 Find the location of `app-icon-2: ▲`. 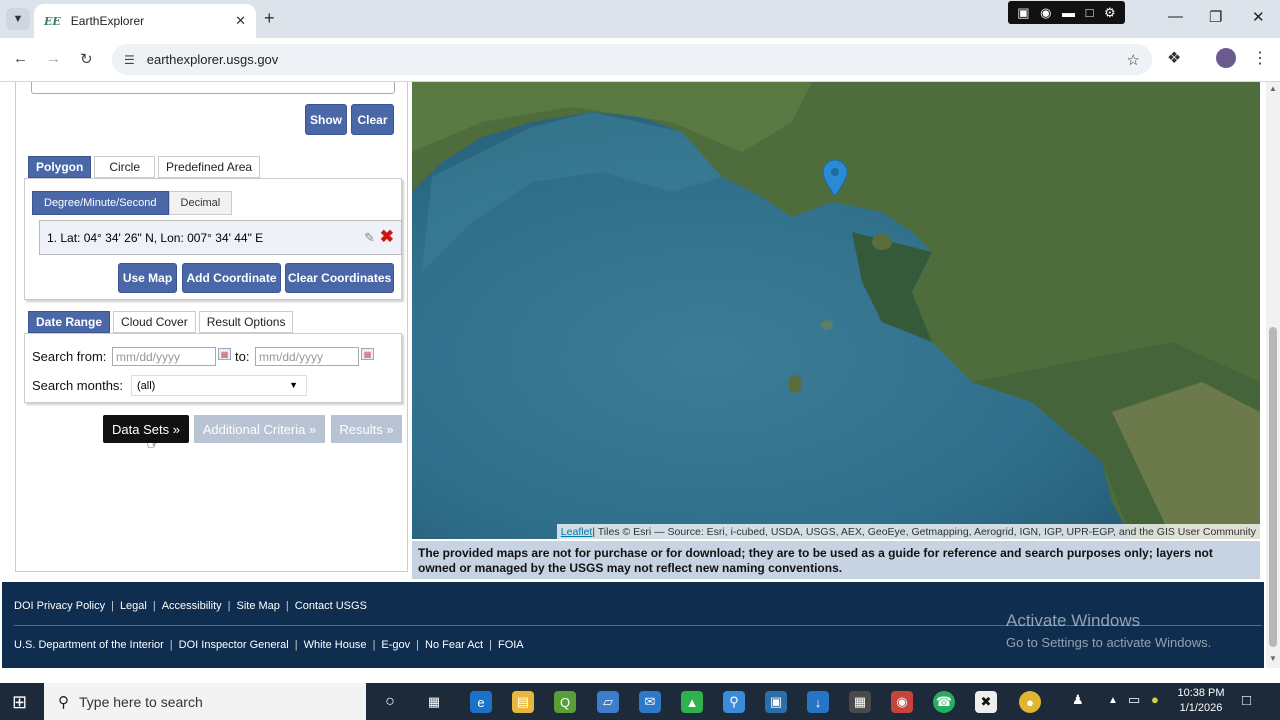

app-icon-2: ▲ is located at coordinates (692, 702).